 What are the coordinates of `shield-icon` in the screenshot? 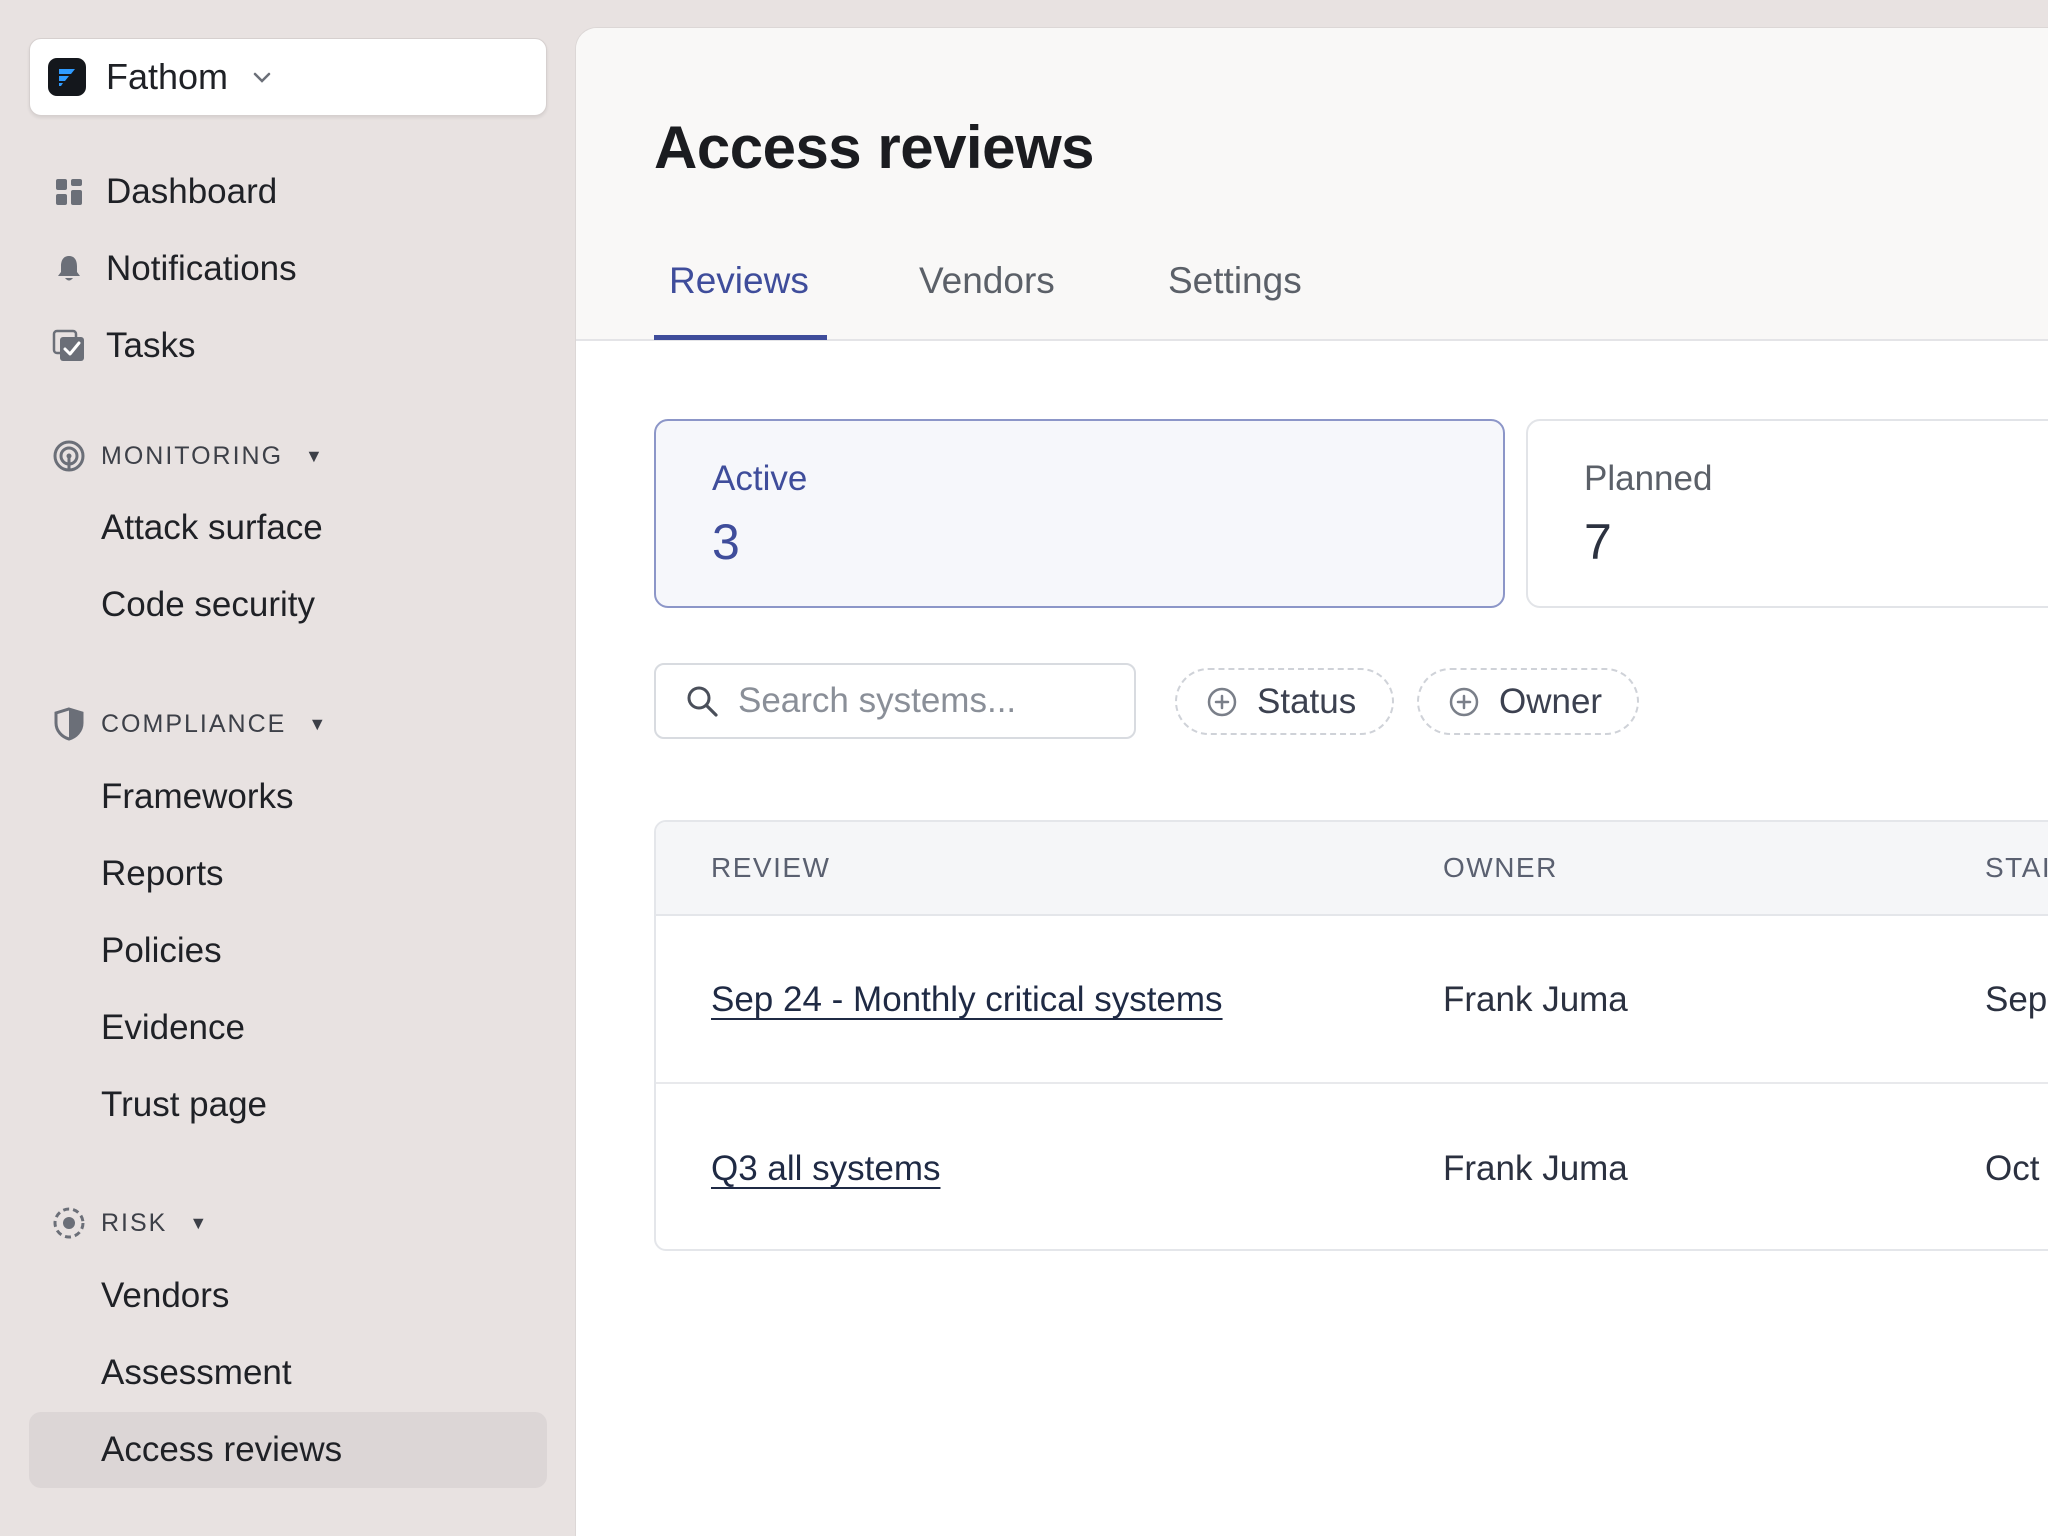 It's located at (69, 724).